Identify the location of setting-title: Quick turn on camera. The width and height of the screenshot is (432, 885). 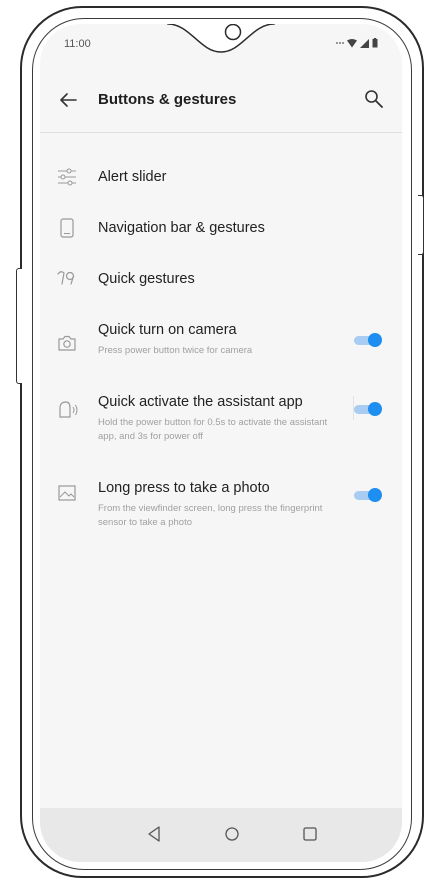
(167, 330).